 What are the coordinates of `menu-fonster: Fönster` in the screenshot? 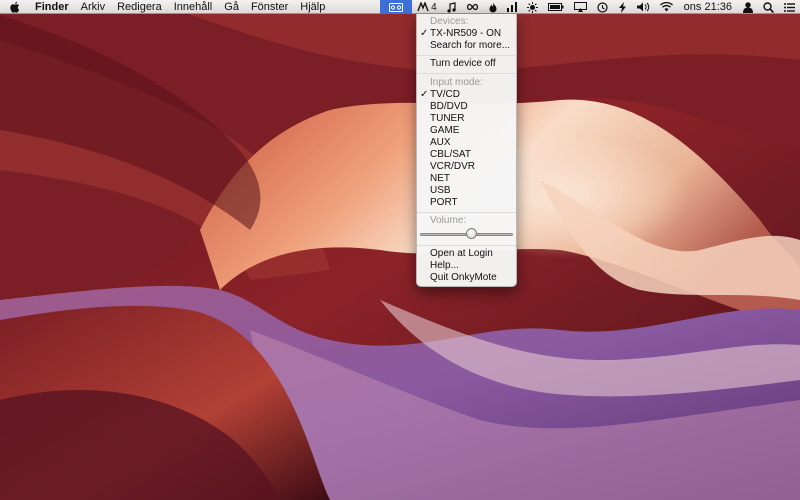 It's located at (269, 7).